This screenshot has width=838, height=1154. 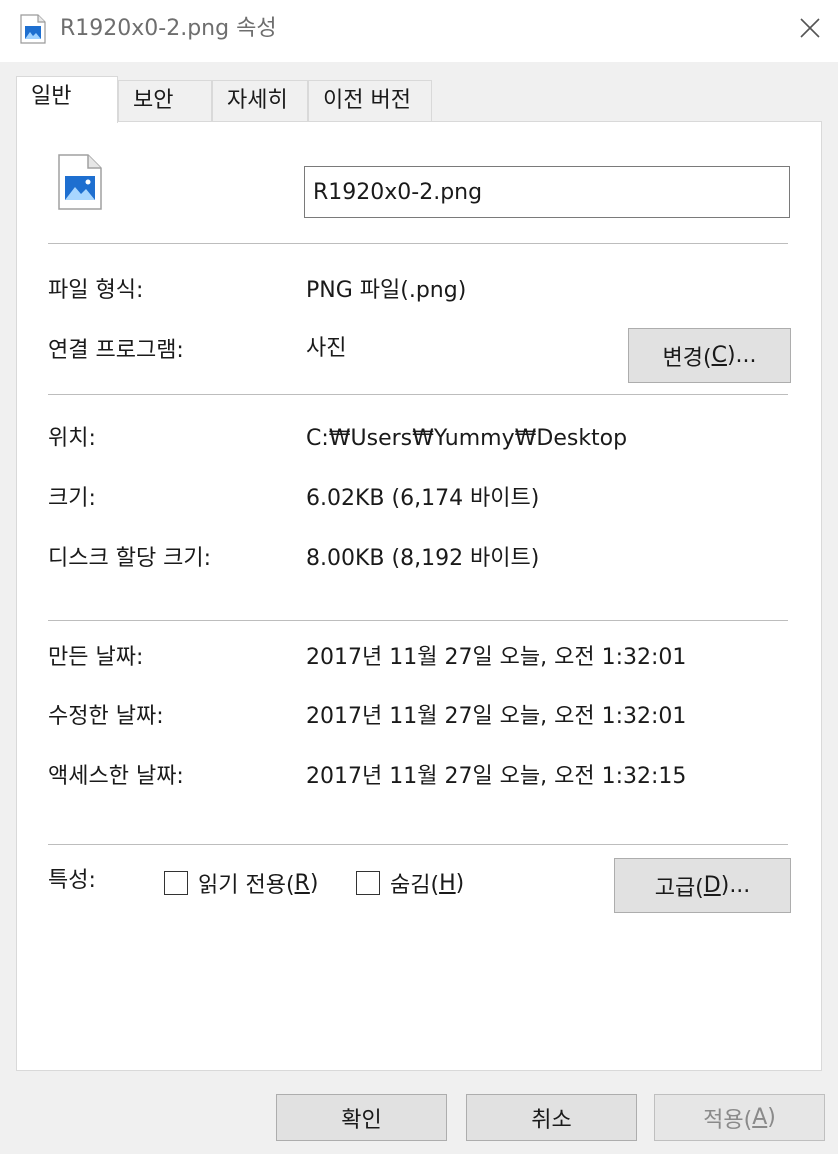 I want to click on hidden-text: 숨김(, so click(x=415, y=885).